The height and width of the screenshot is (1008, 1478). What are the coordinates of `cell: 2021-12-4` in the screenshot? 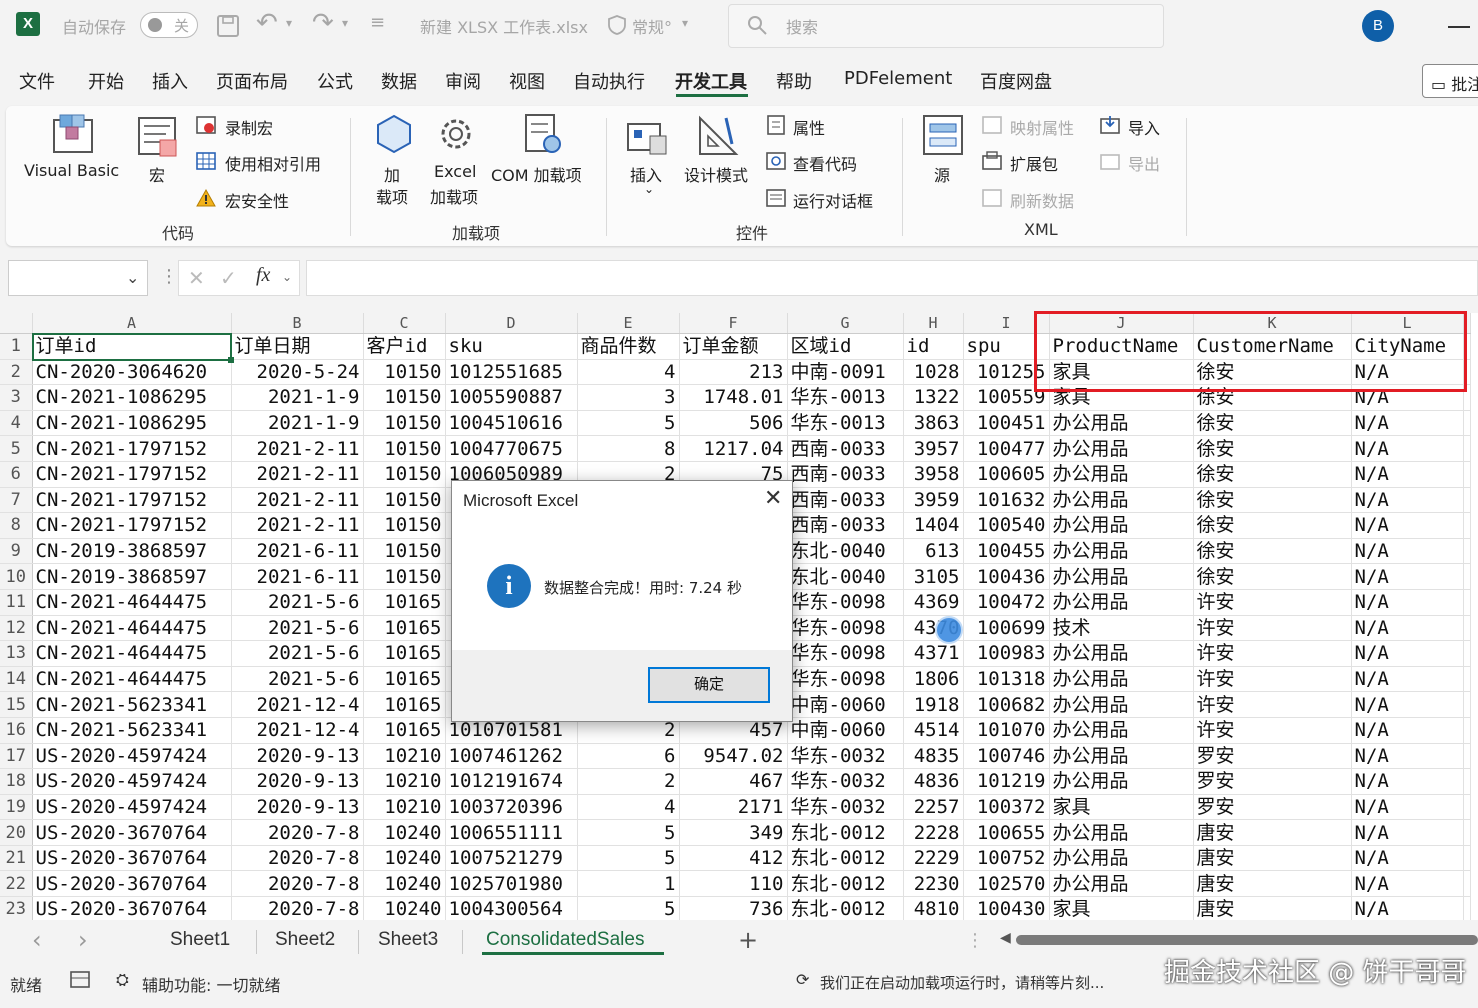 It's located at (297, 704).